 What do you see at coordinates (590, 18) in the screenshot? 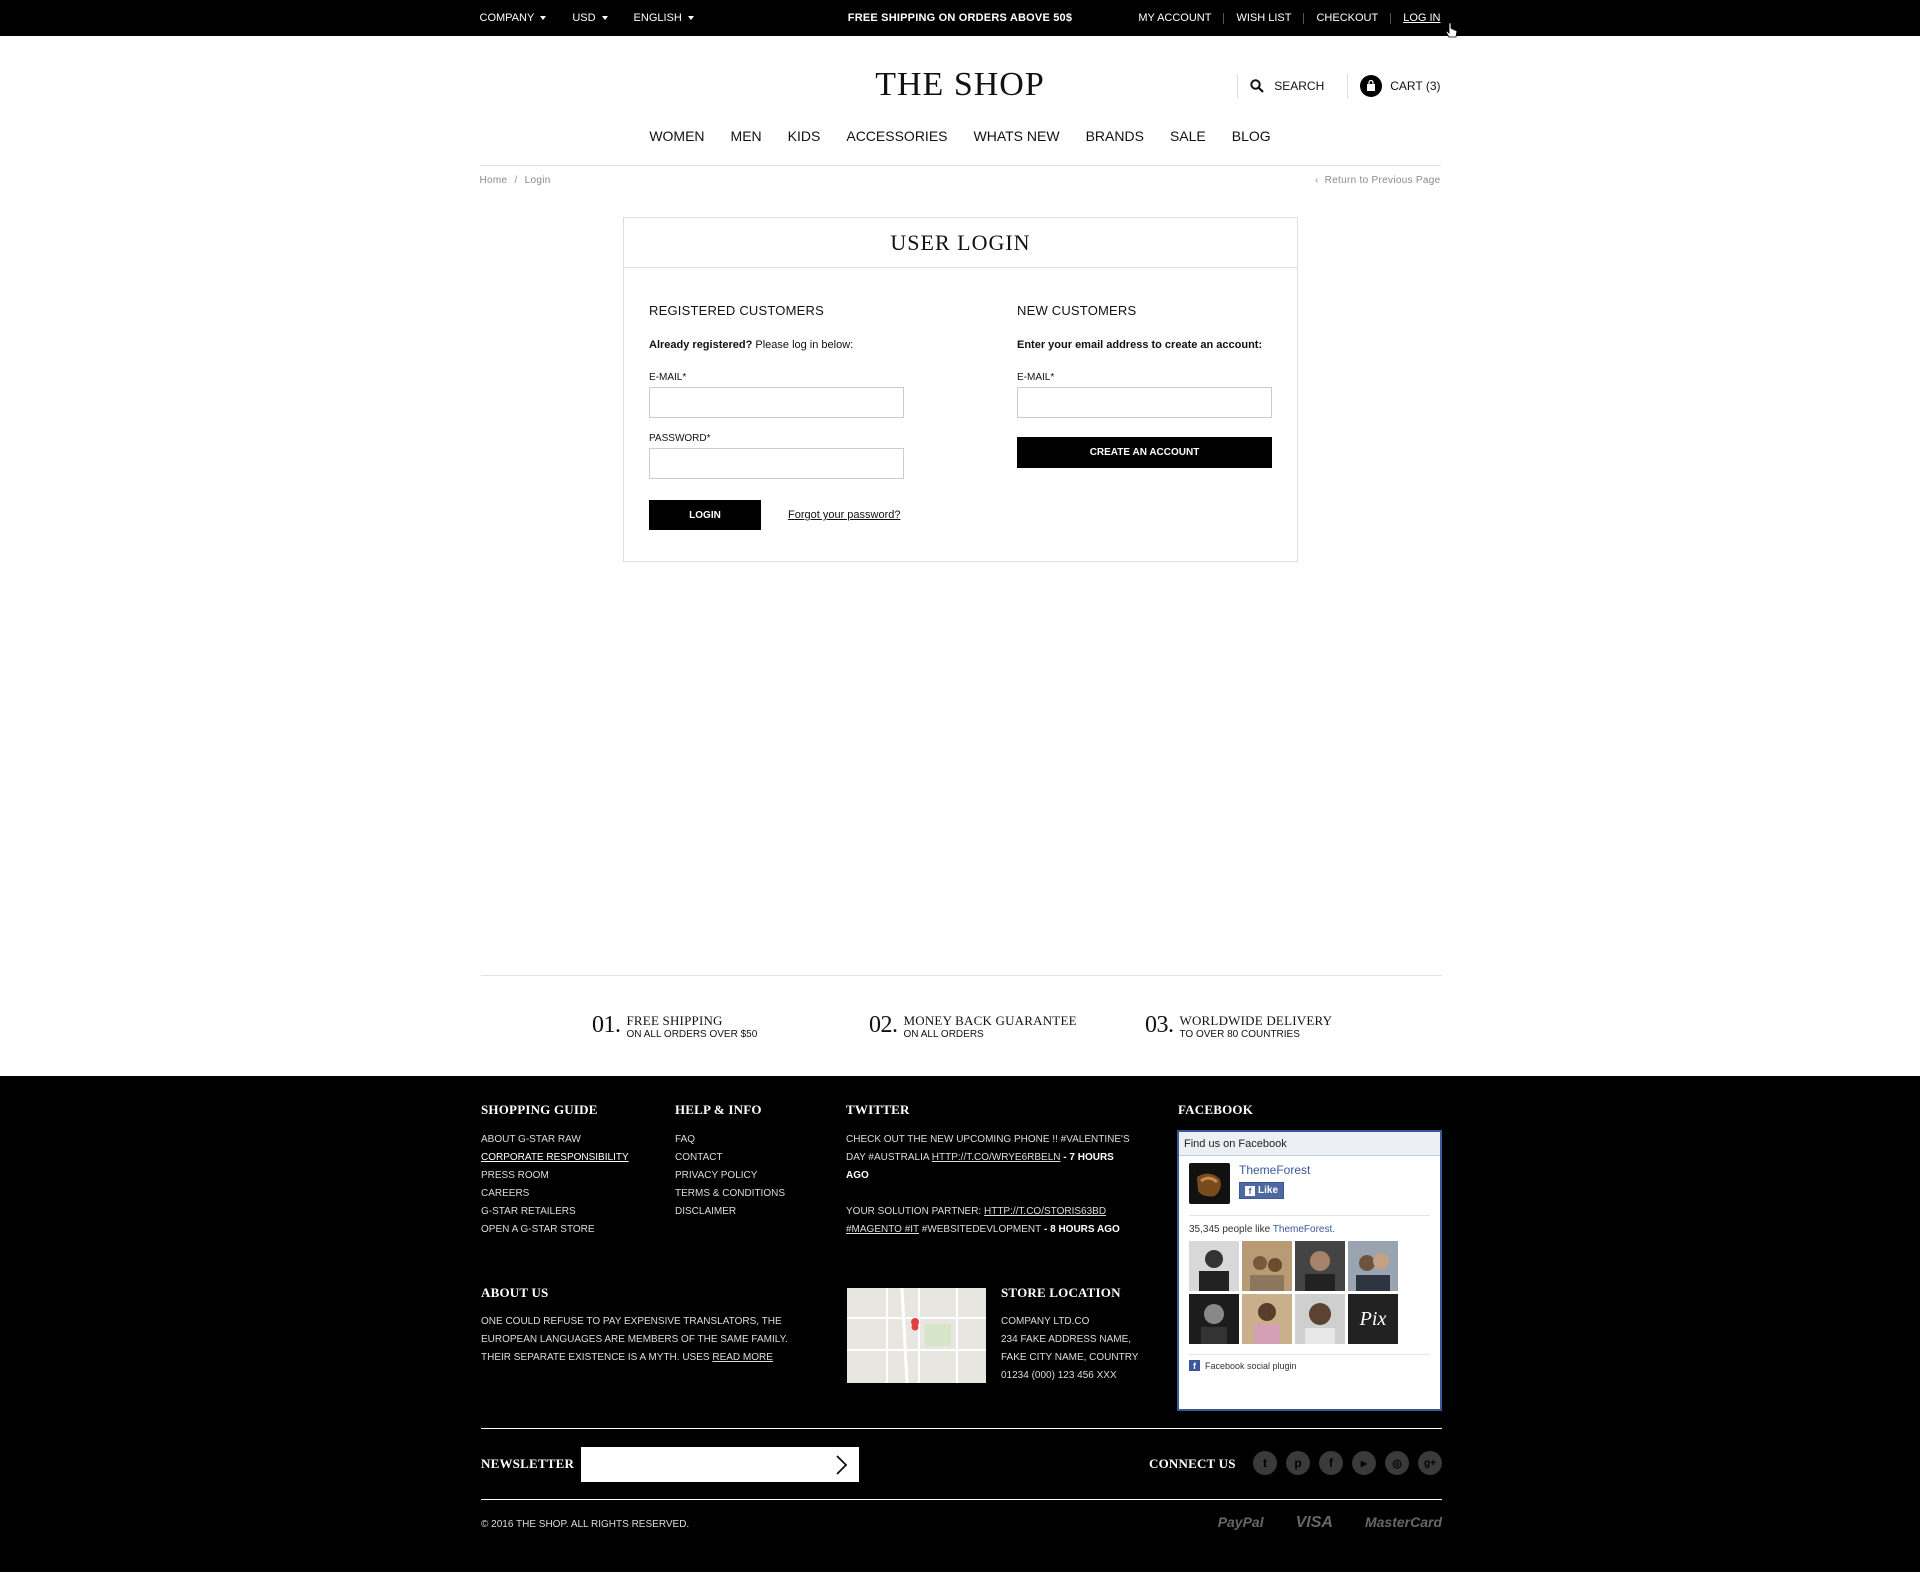
I see `currency-dropdown: USD` at bounding box center [590, 18].